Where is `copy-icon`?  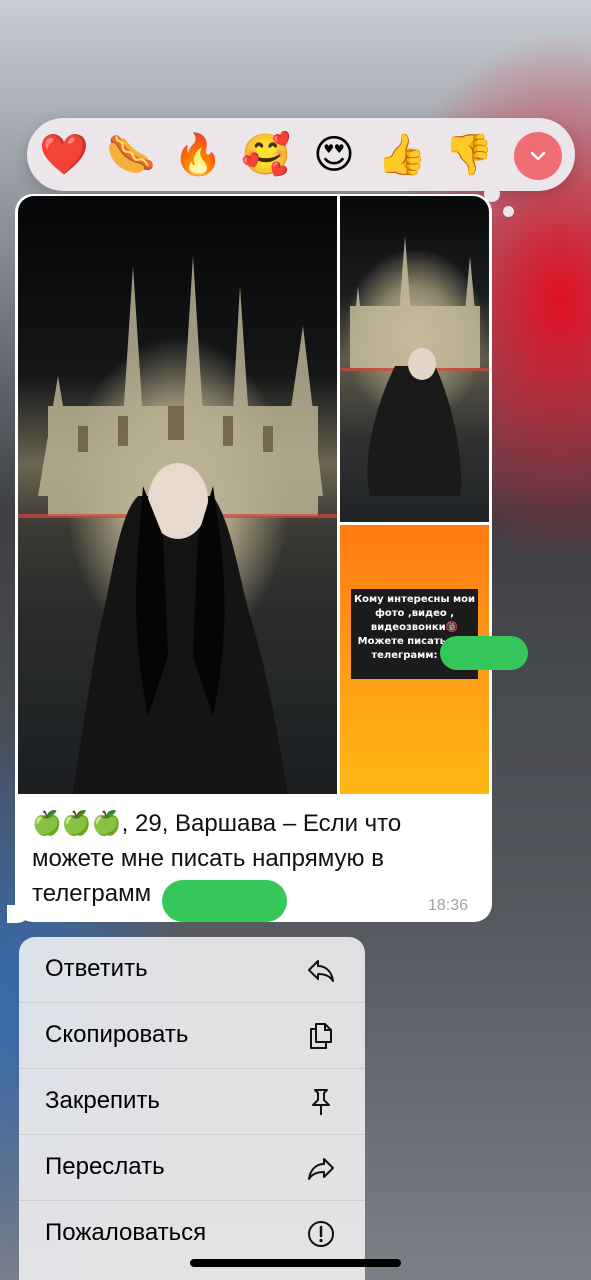
copy-icon is located at coordinates (321, 1036).